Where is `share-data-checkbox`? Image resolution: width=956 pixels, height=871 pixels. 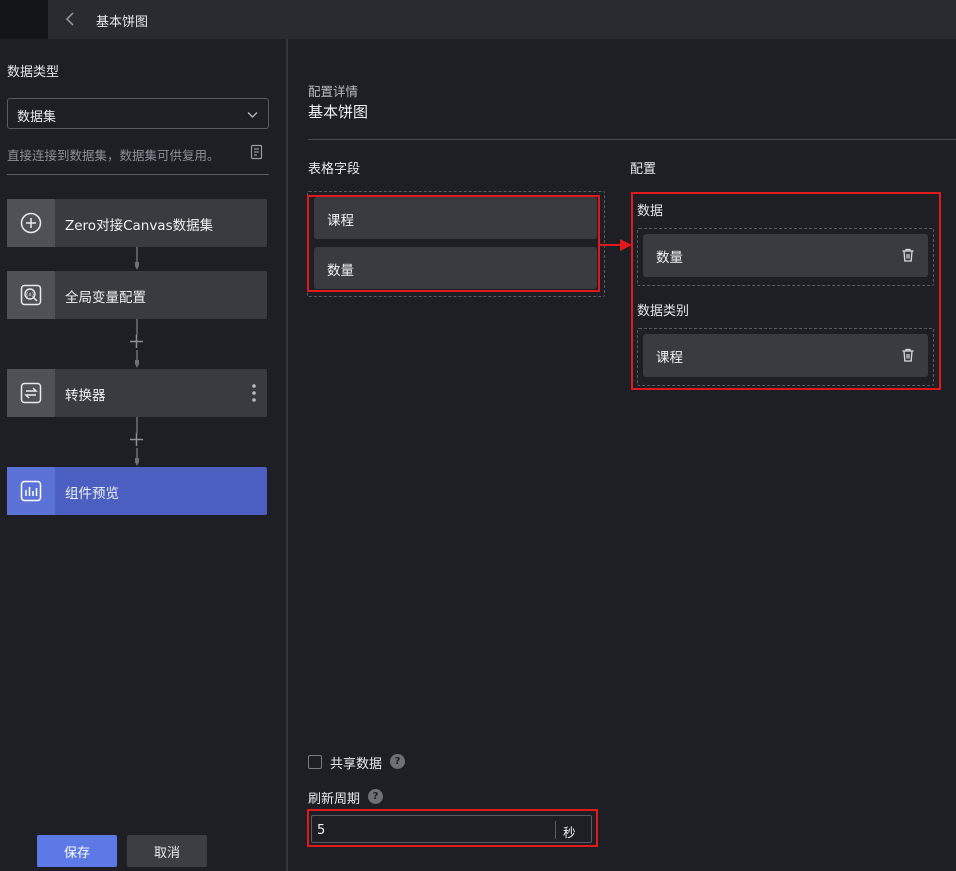 share-data-checkbox is located at coordinates (315, 762).